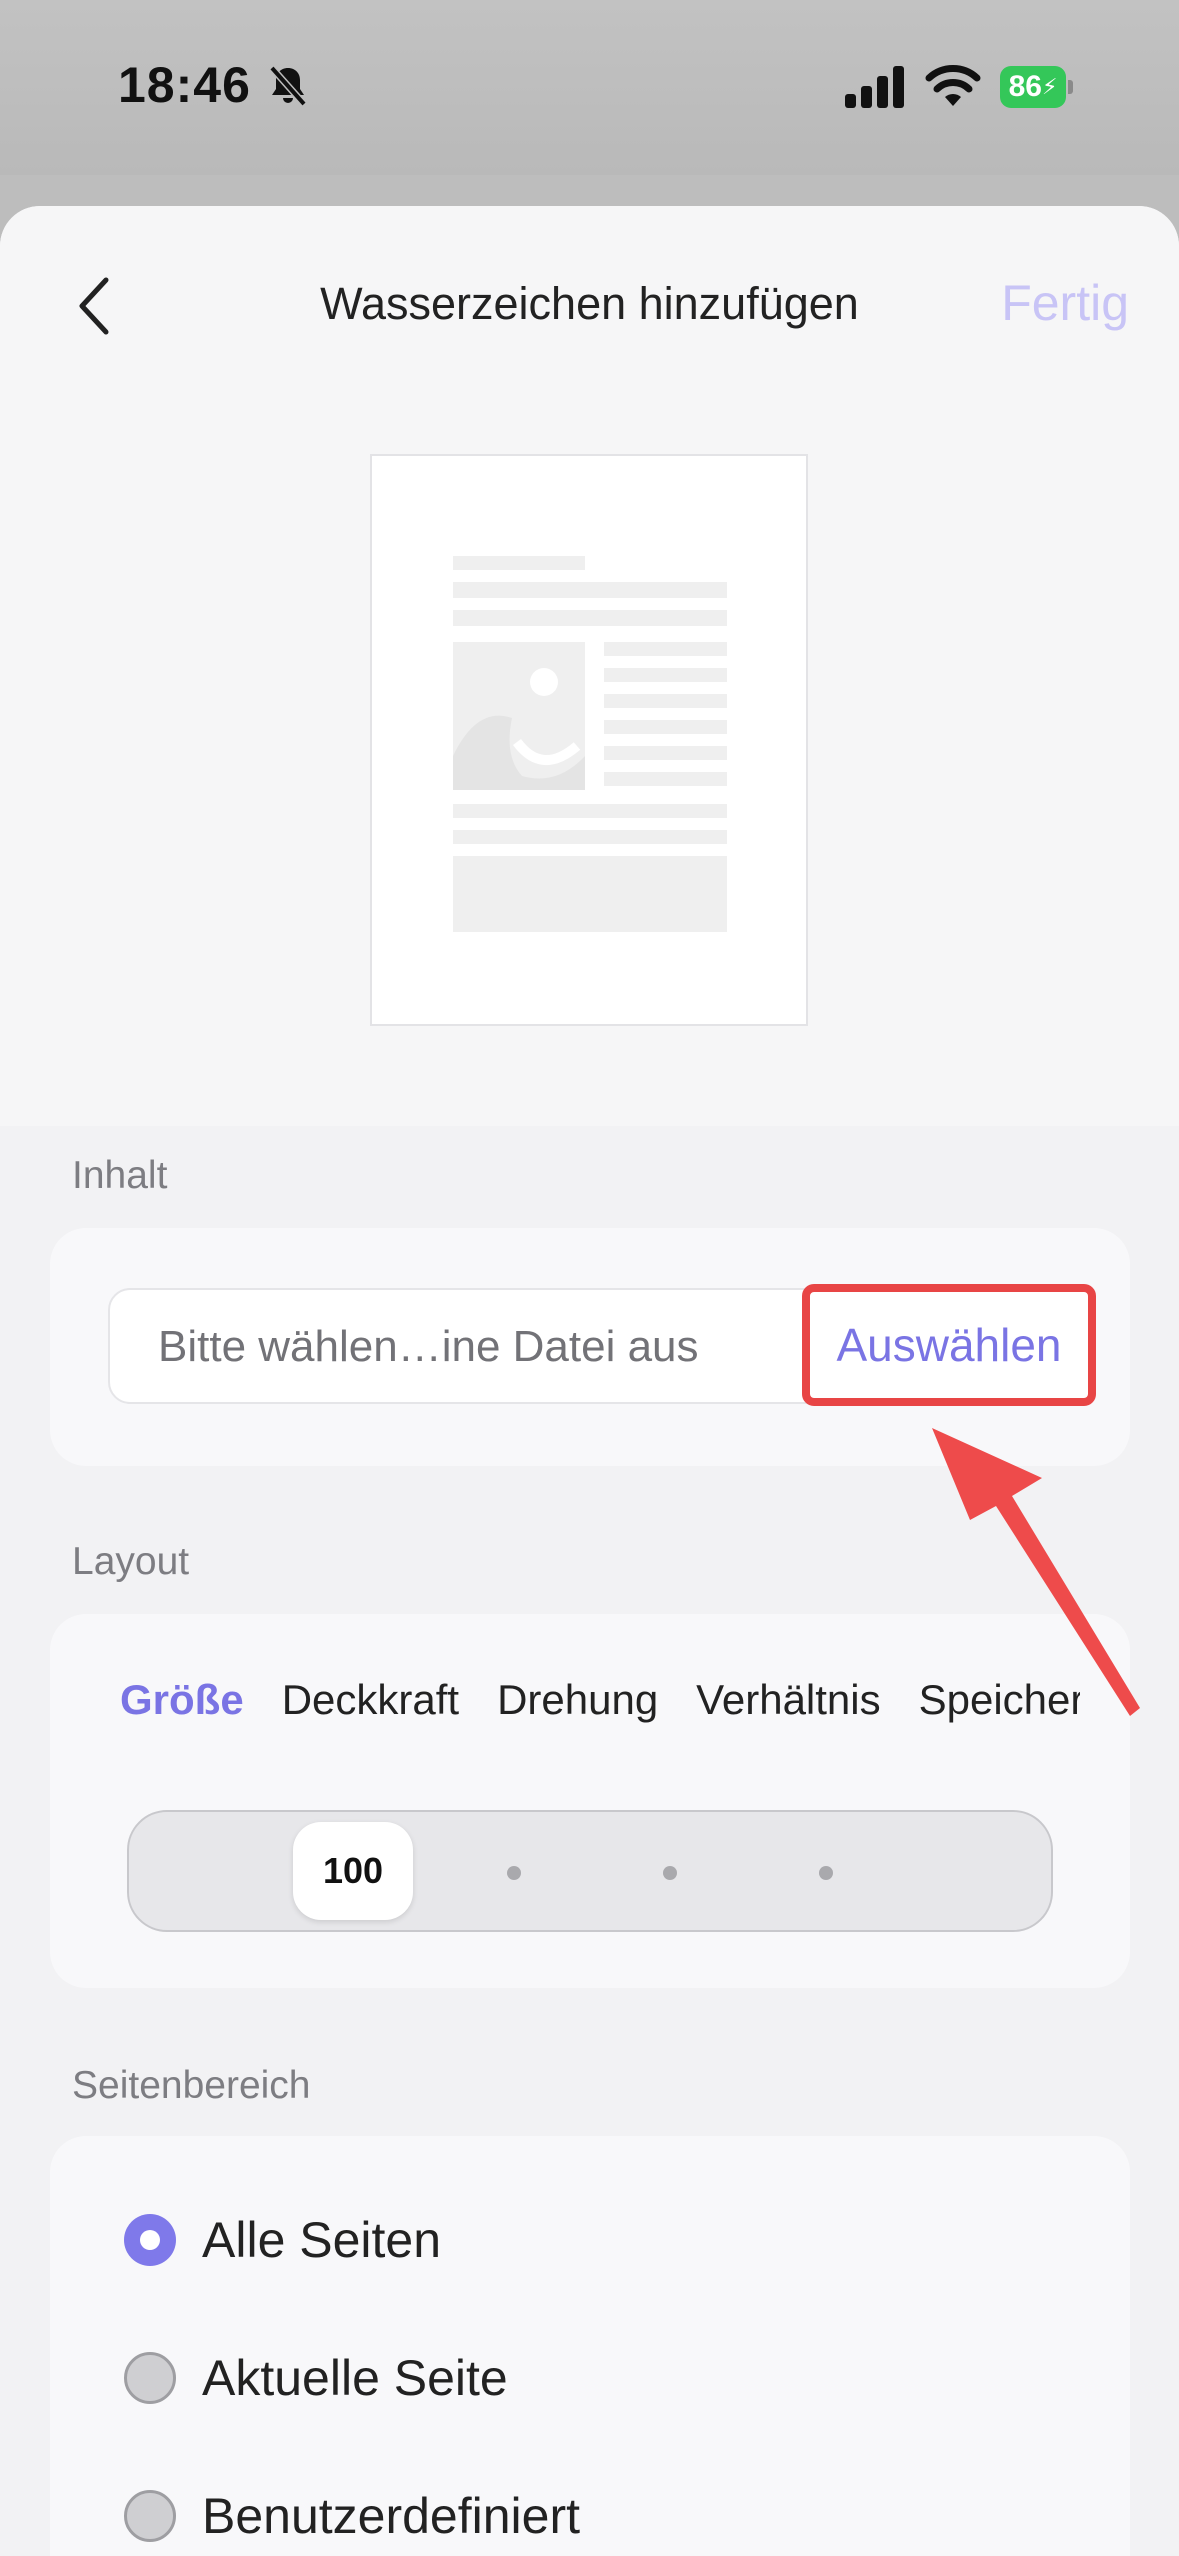  I want to click on cellular-signal-icon, so click(874, 87).